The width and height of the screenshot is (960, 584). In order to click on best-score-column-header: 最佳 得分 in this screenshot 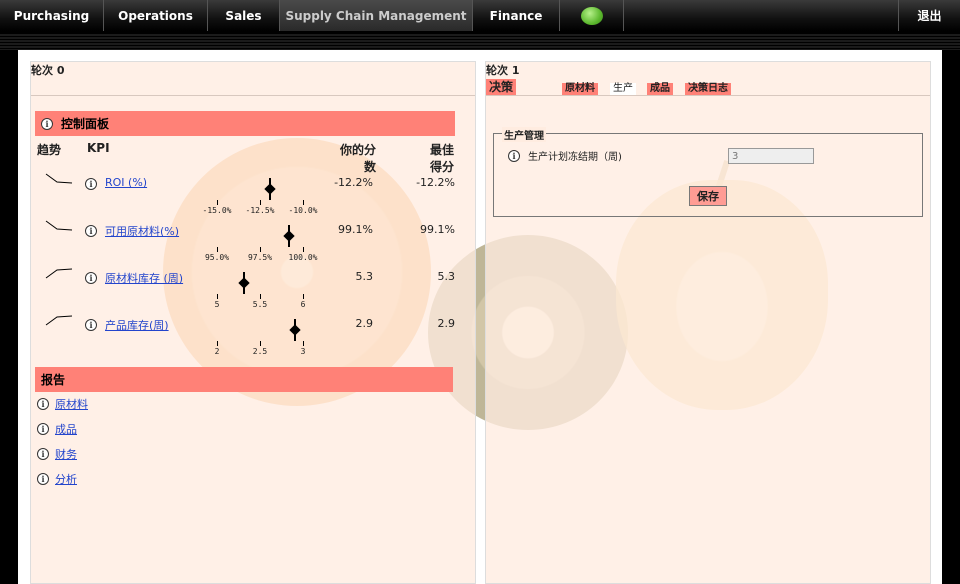, I will do `click(441, 158)`.